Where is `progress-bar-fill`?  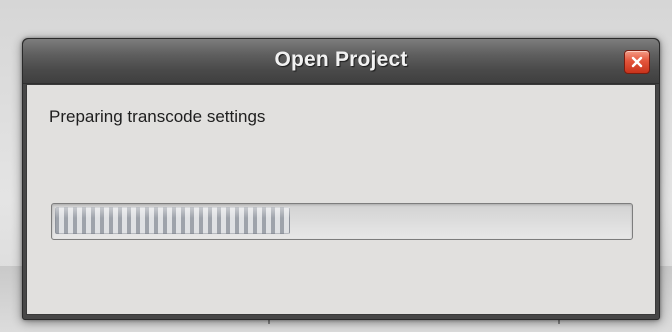
progress-bar-fill is located at coordinates (172, 220).